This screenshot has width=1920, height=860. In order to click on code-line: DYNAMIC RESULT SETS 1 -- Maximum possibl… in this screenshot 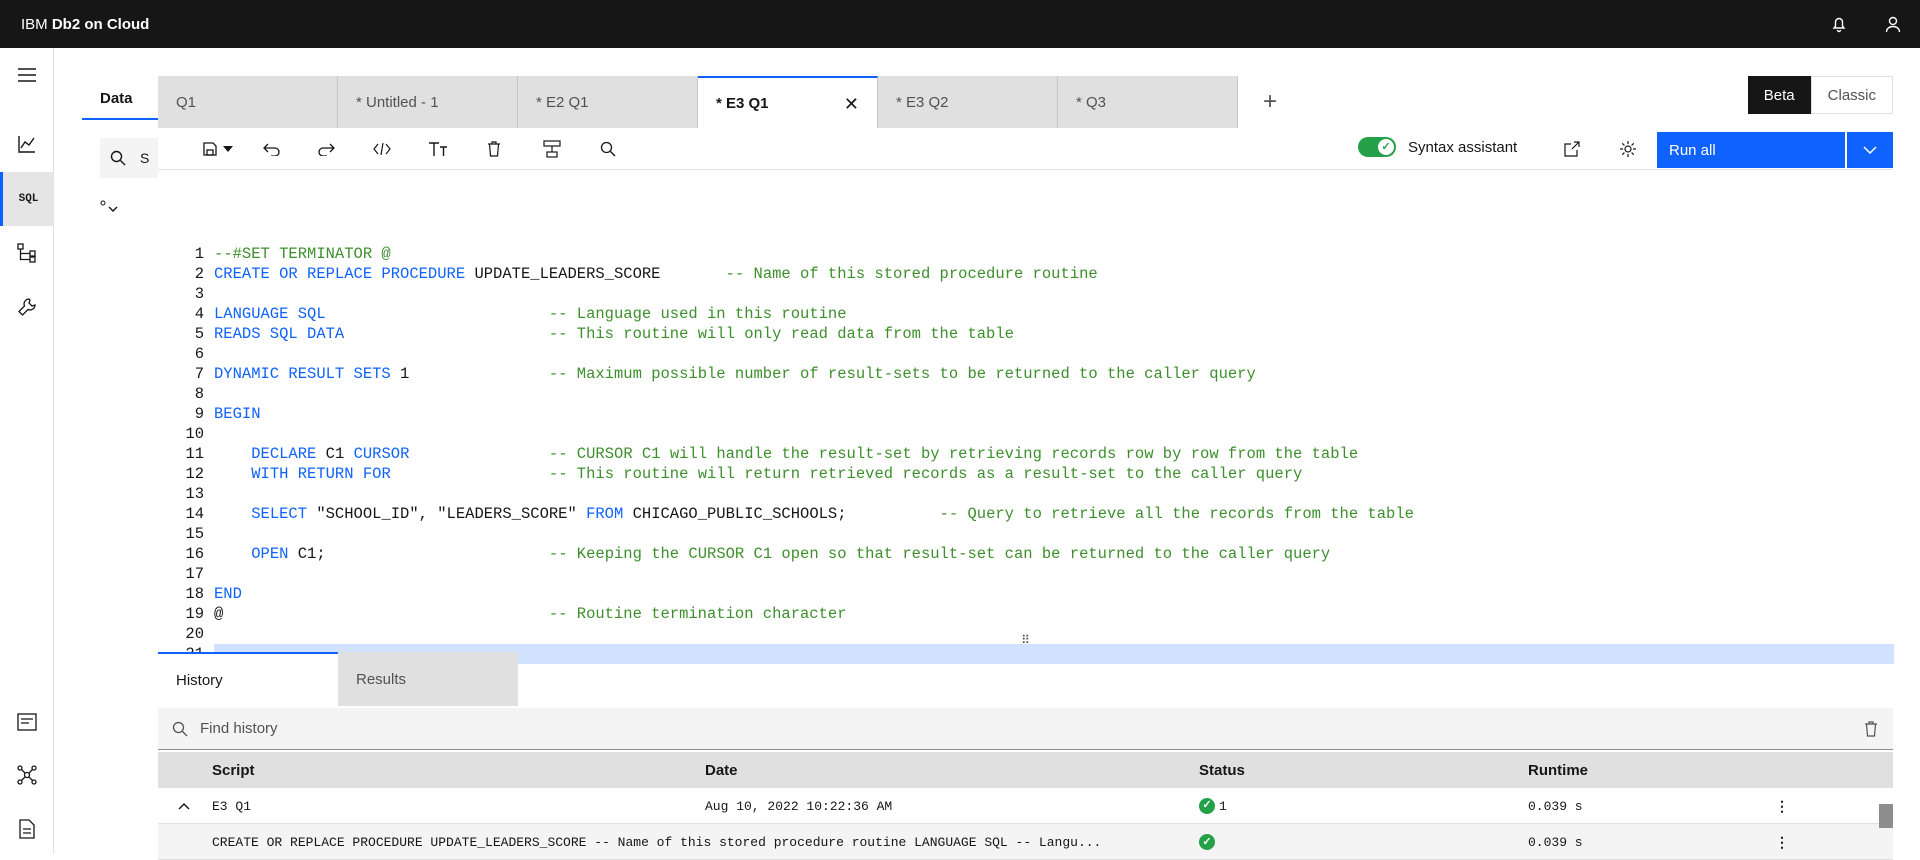, I will do `click(735, 374)`.